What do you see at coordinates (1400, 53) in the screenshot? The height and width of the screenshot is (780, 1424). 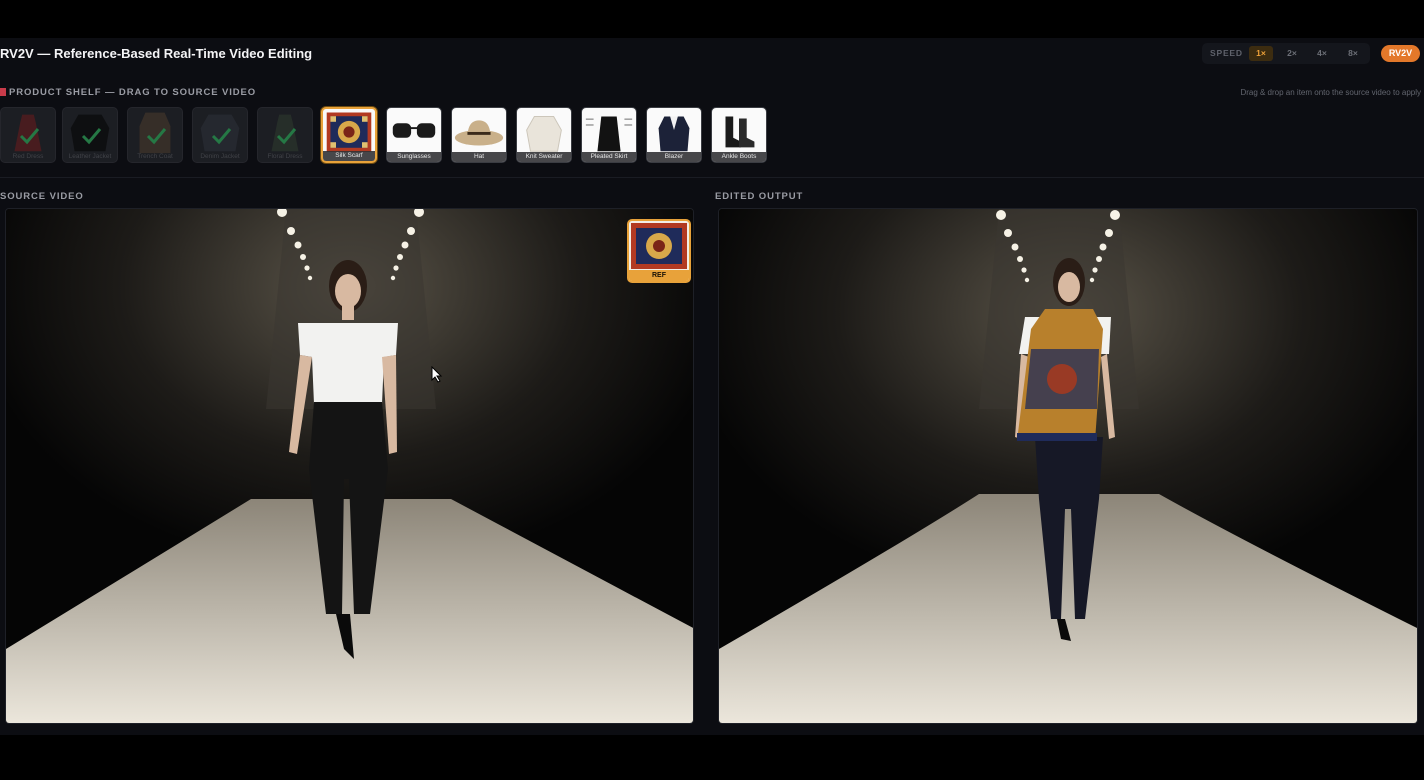 I see `brand-badge: RV2V` at bounding box center [1400, 53].